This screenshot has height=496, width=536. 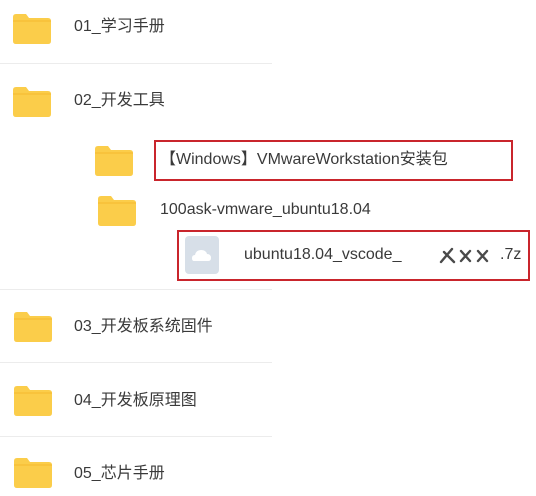 What do you see at coordinates (135, 401) in the screenshot?
I see `folder-label-board-schematics: 04_开发板原理图` at bounding box center [135, 401].